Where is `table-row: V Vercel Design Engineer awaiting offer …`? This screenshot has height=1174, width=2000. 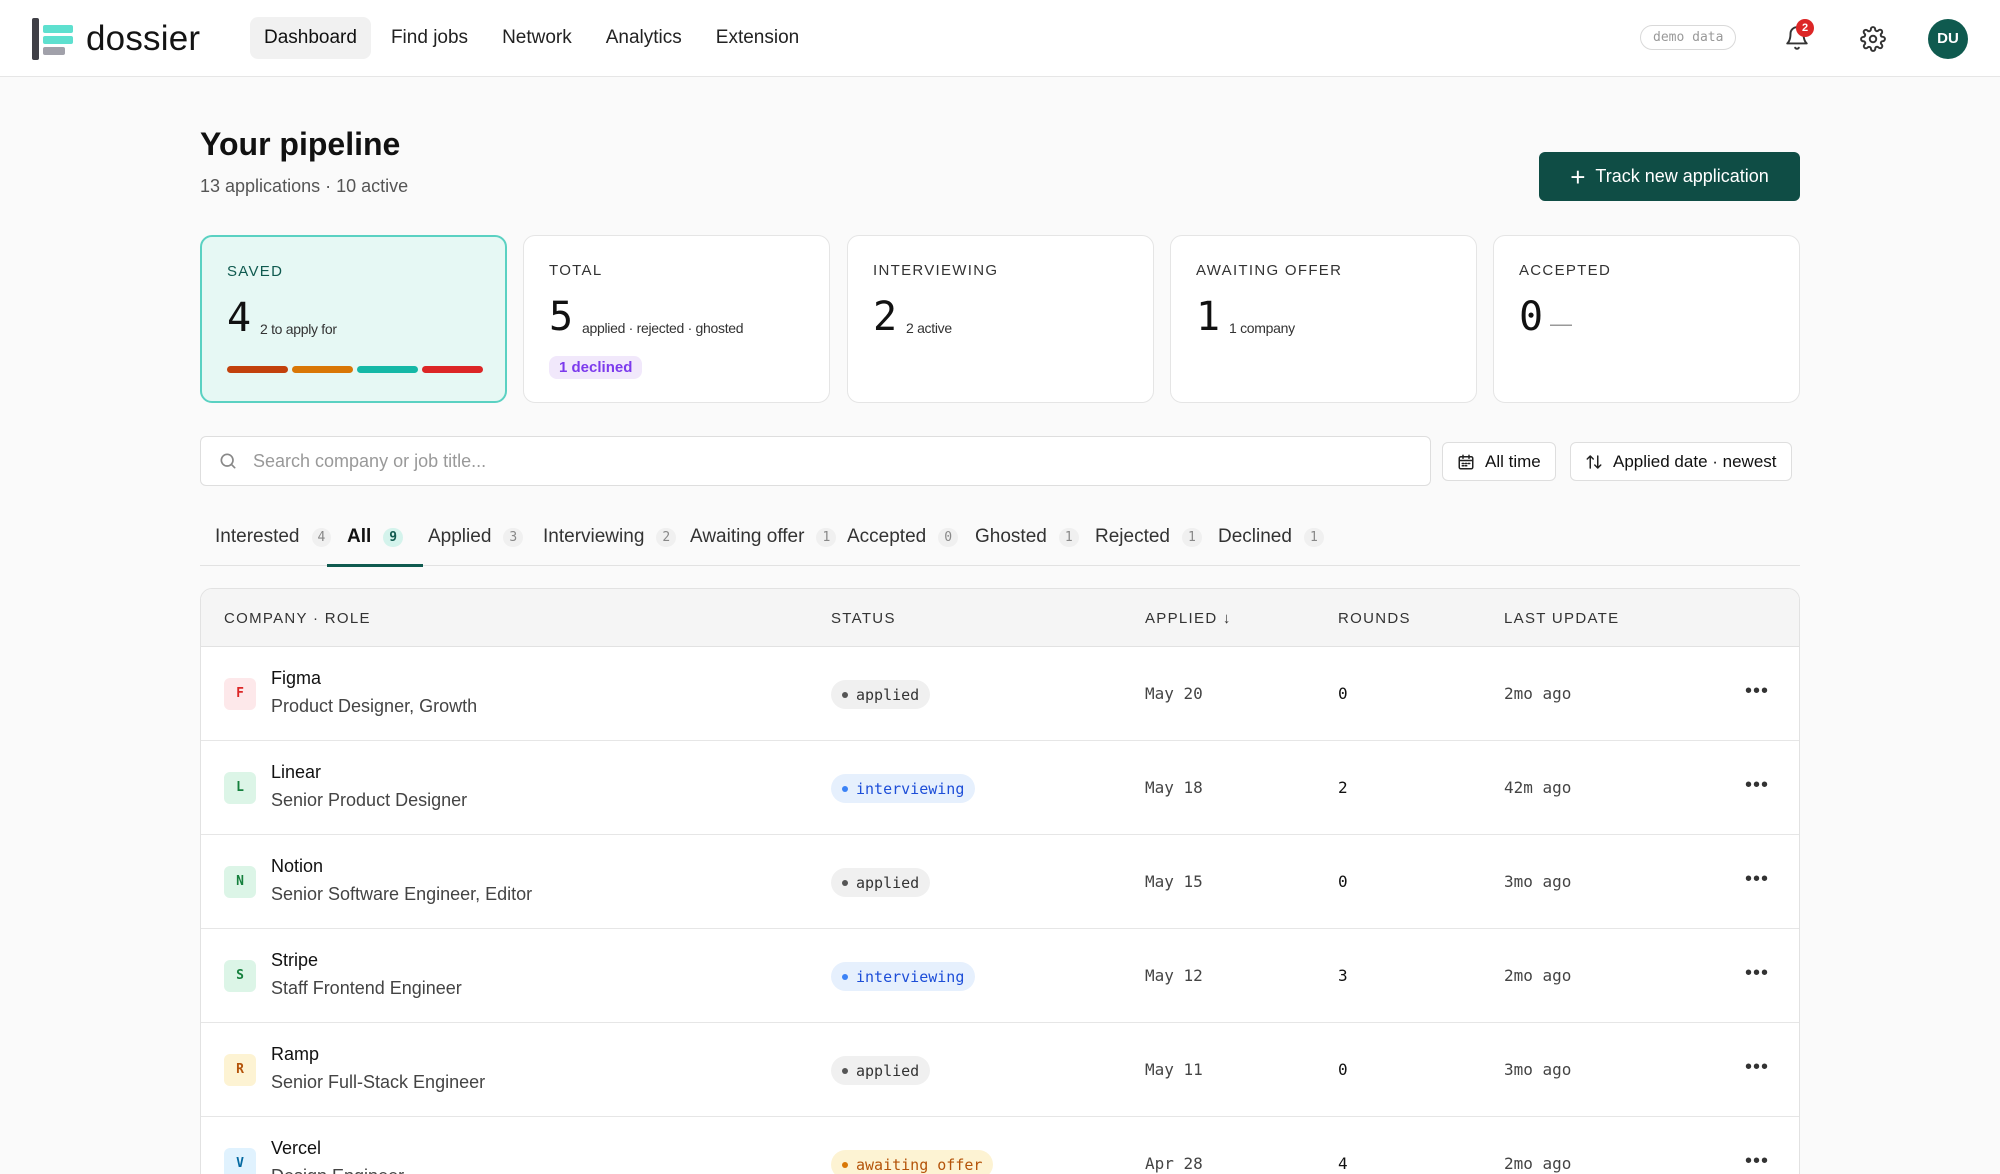
table-row: V Vercel Design Engineer awaiting offer … is located at coordinates (1000, 1145).